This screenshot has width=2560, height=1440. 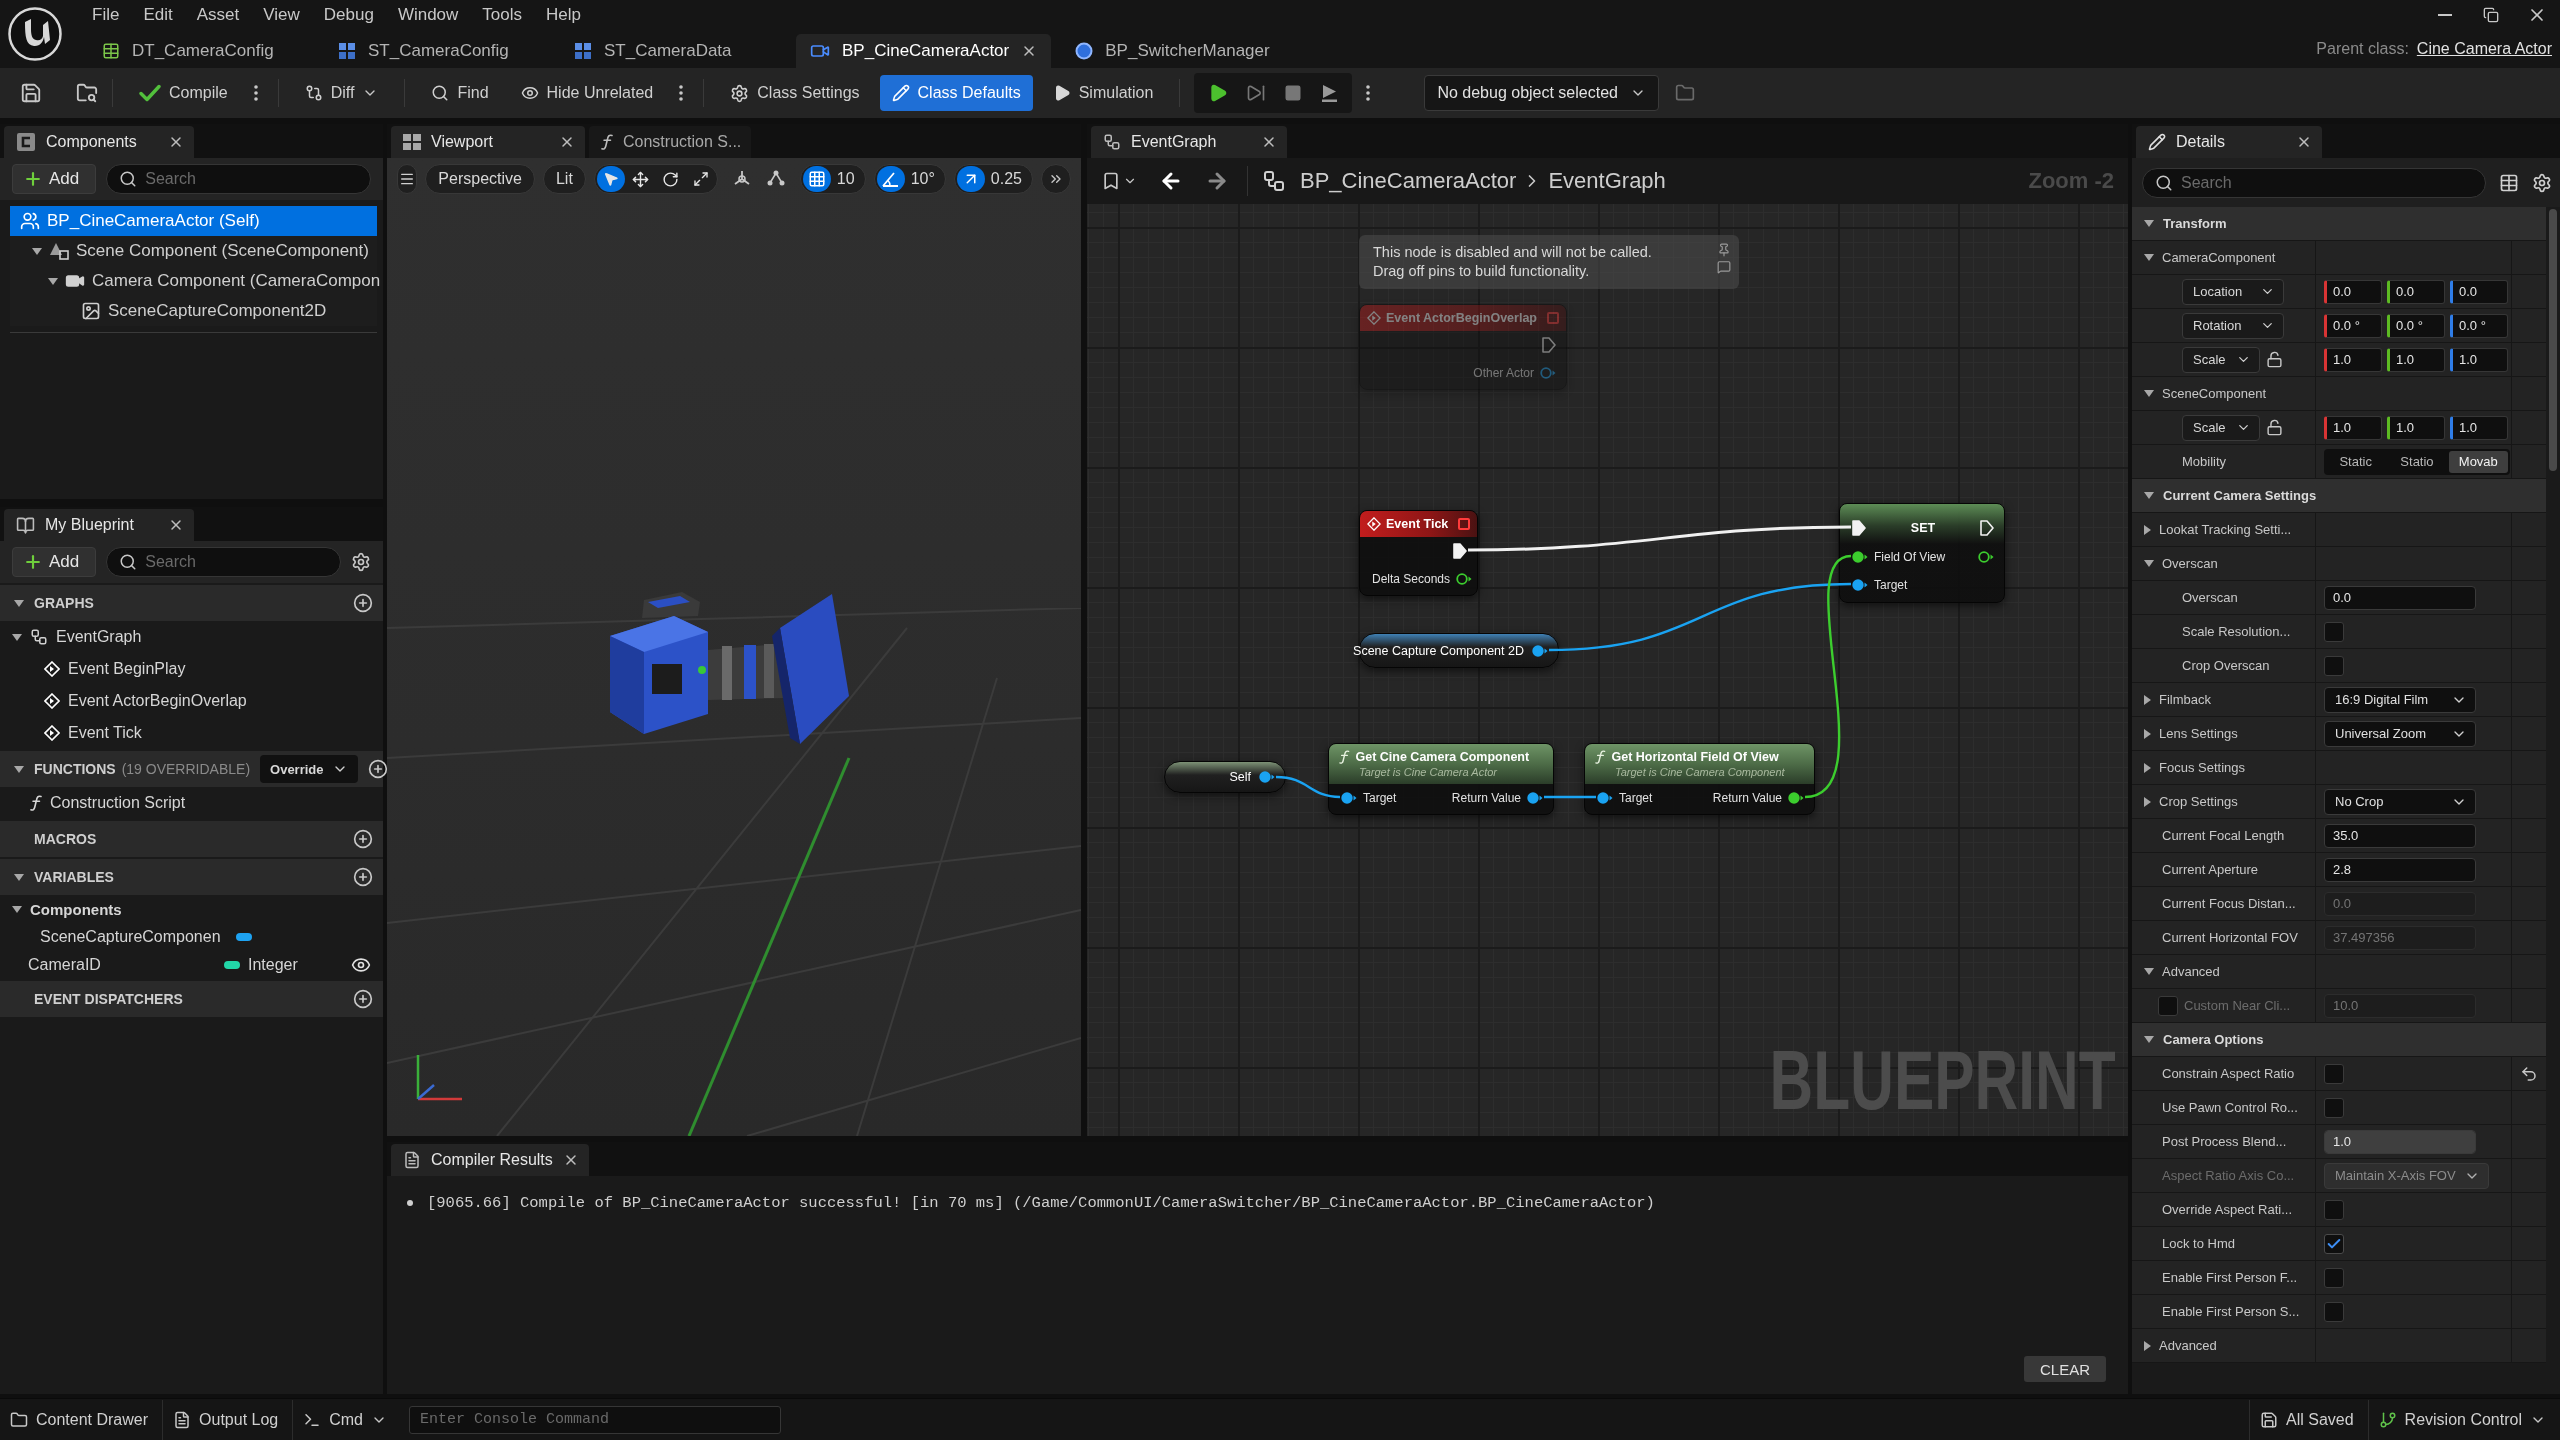 What do you see at coordinates (1464, 524) in the screenshot?
I see `square-pin-icon` at bounding box center [1464, 524].